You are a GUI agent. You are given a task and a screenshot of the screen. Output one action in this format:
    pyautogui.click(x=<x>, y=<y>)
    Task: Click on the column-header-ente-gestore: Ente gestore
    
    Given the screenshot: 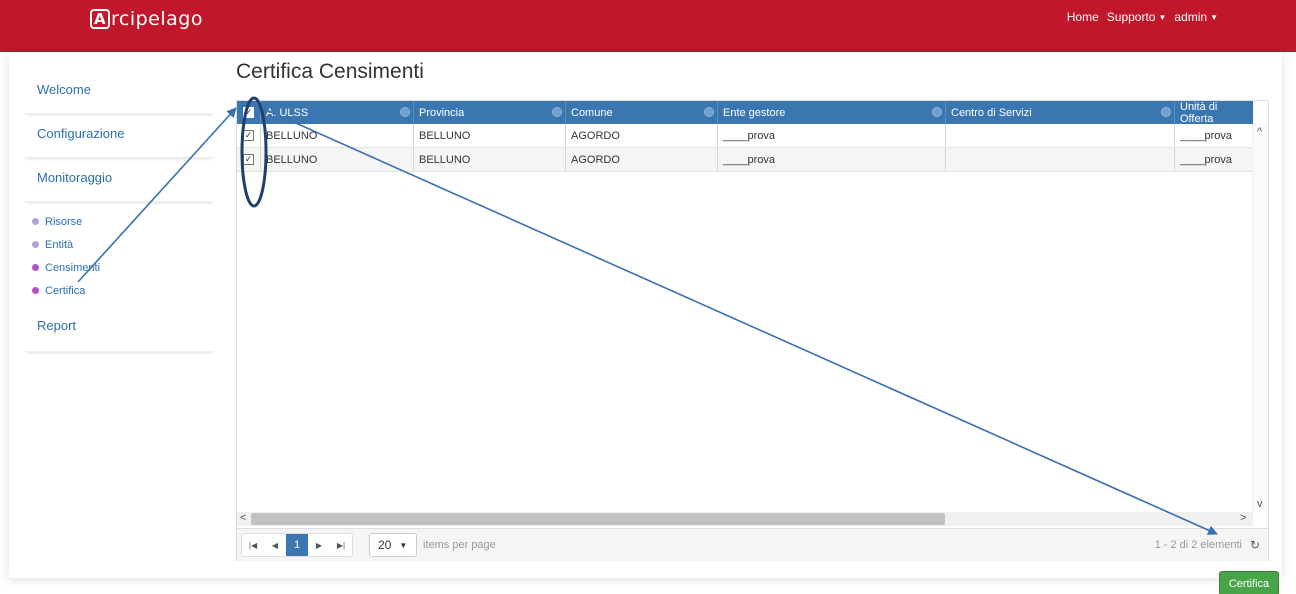 What is the action you would take?
    pyautogui.click(x=832, y=112)
    